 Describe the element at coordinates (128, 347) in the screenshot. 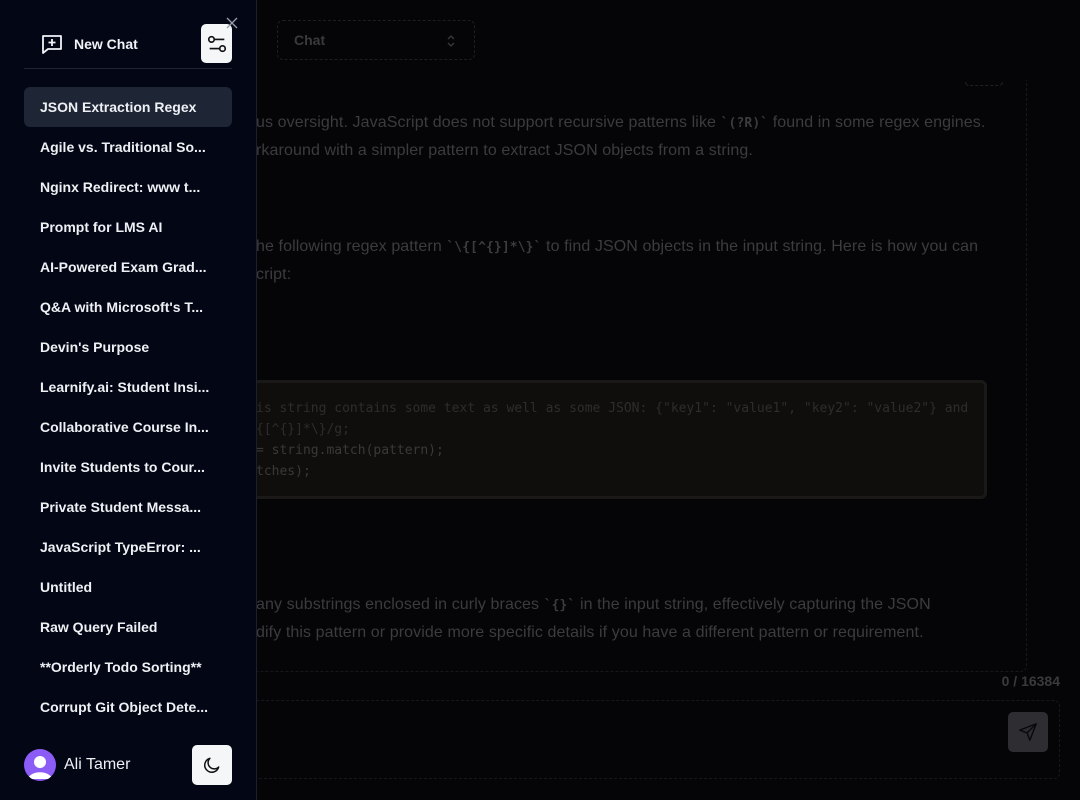

I see `chat-item: Devin's Purpose` at that location.